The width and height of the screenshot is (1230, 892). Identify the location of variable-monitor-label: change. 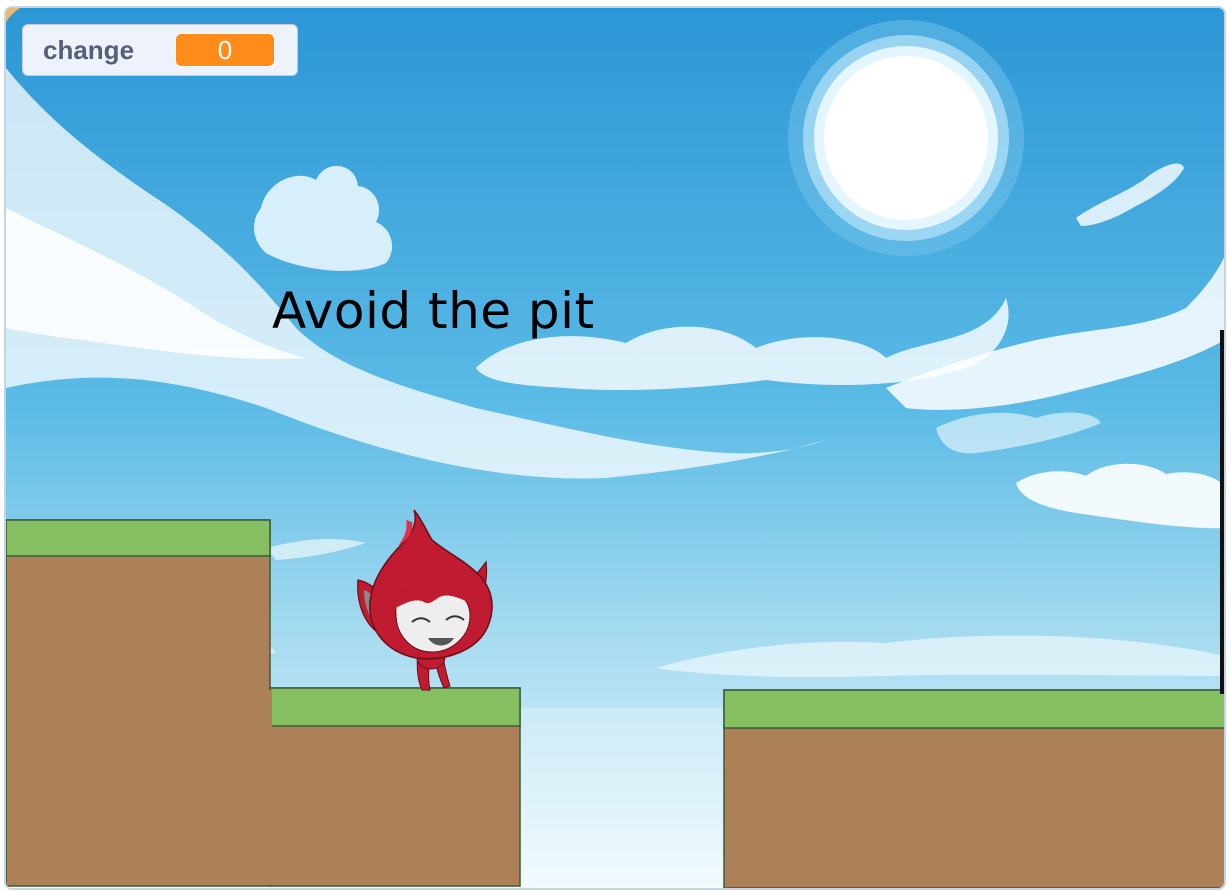
(89, 49).